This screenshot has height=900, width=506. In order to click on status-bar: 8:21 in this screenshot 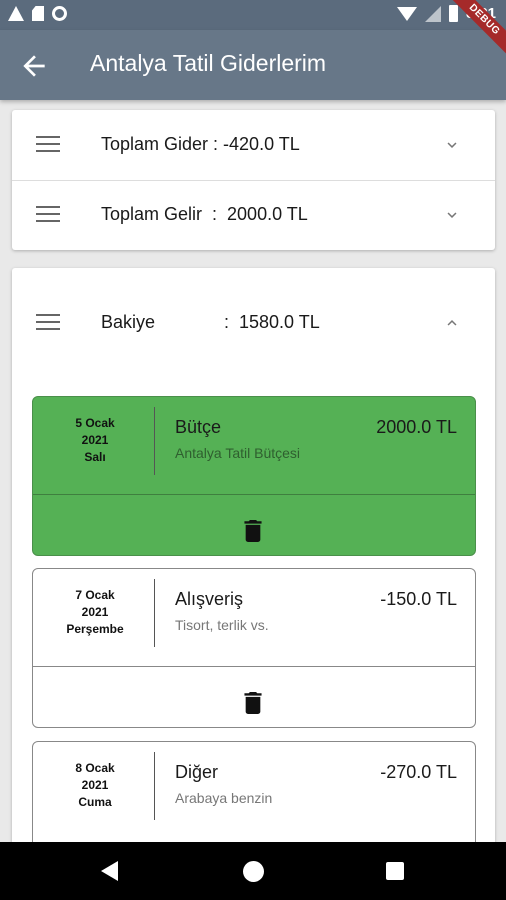, I will do `click(253, 15)`.